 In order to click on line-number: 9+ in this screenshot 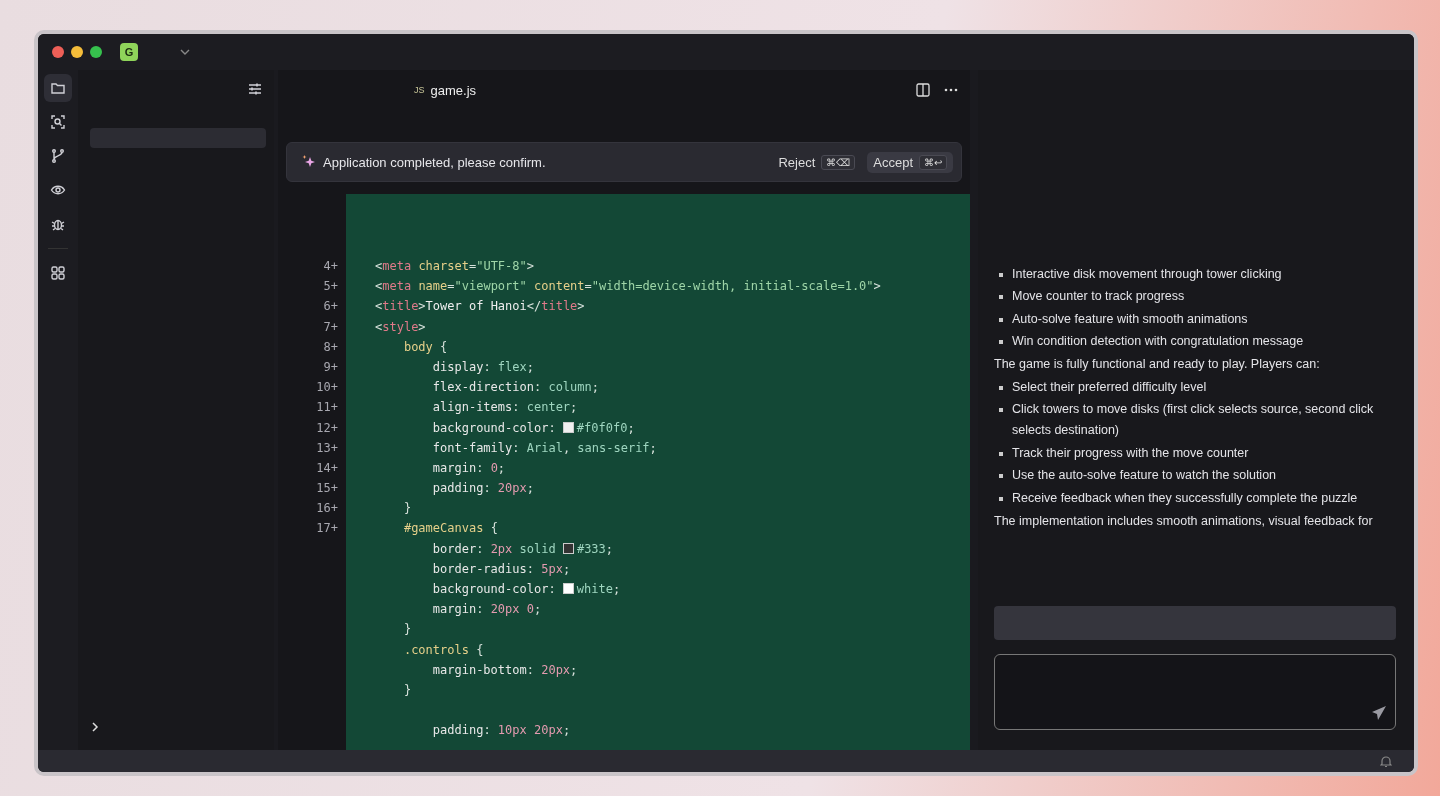, I will do `click(330, 366)`.